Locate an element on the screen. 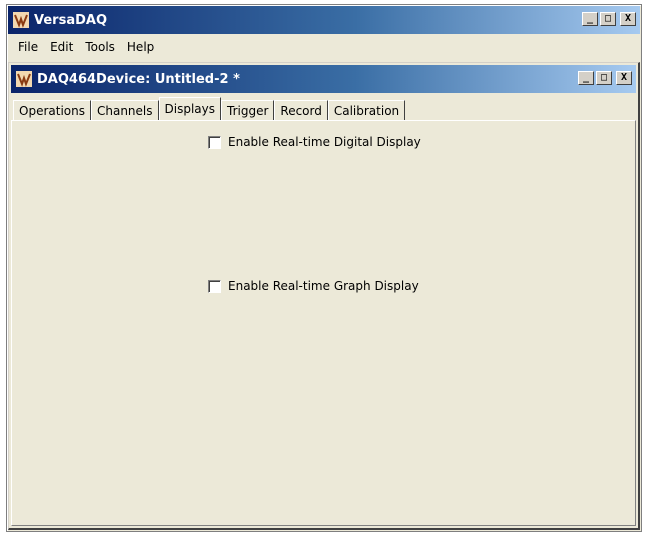 The image size is (645, 534). graph-display-option: Enable Real-time Graph Display is located at coordinates (313, 286).